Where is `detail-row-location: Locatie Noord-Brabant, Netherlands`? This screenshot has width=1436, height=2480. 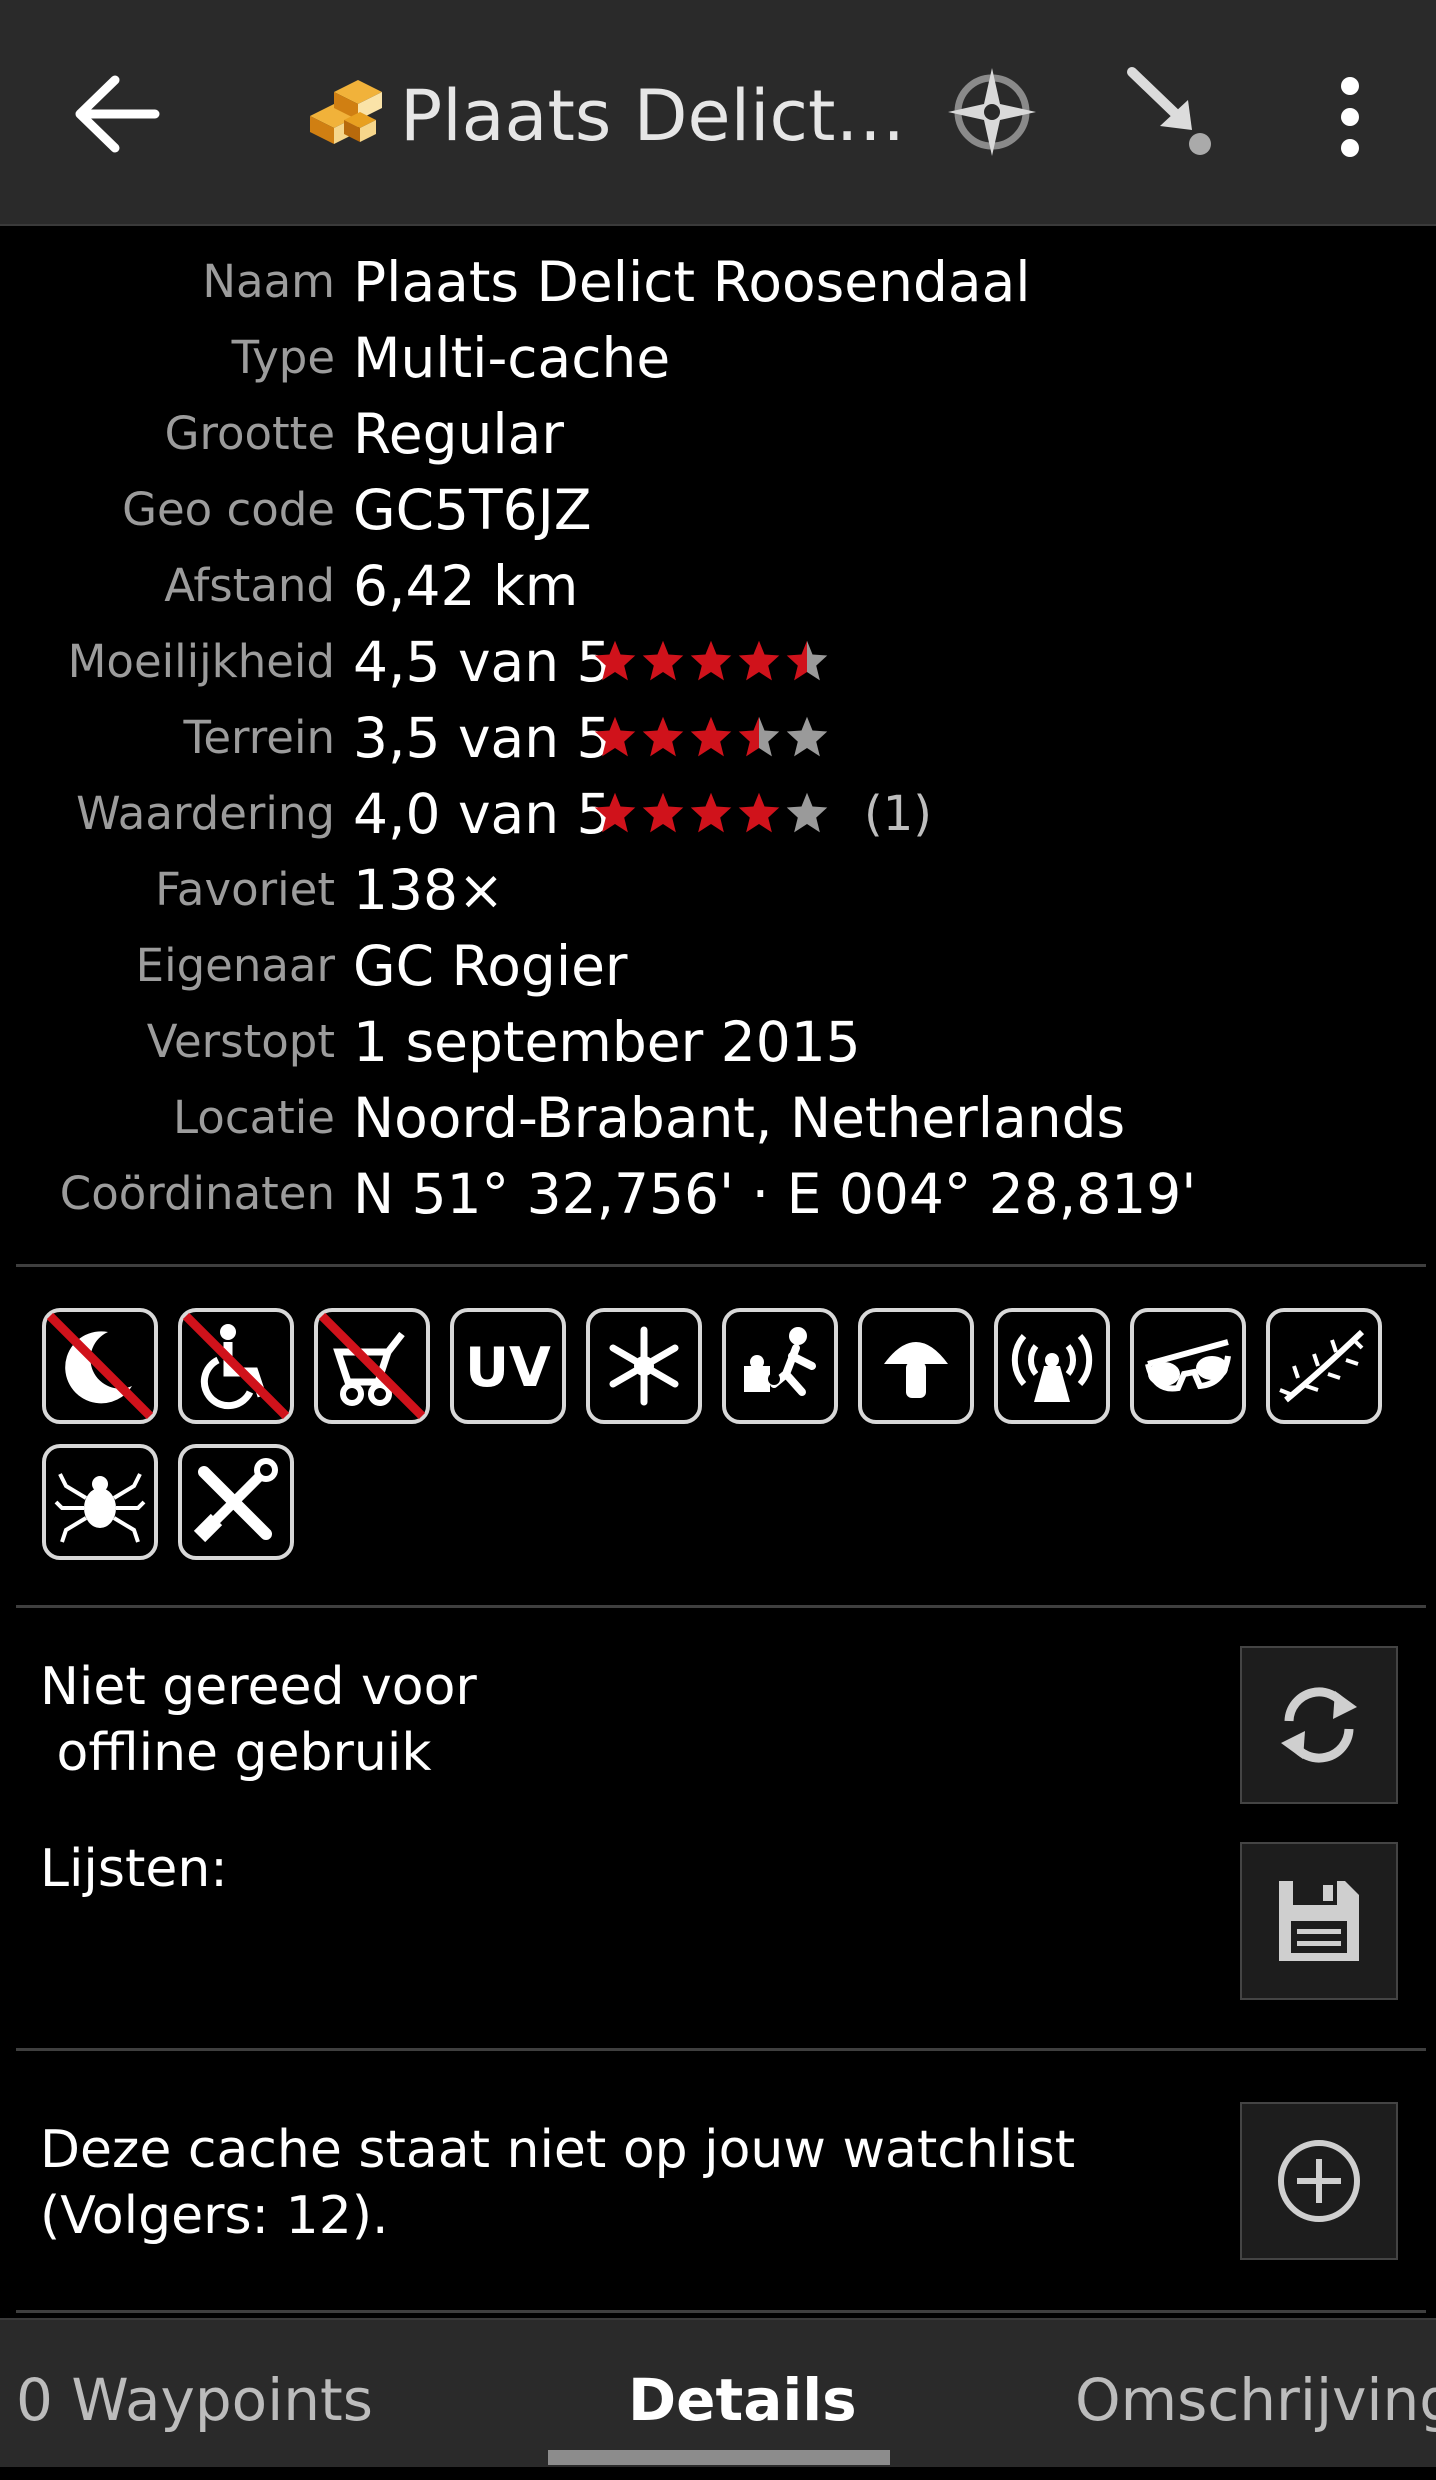
detail-row-location: Locatie Noord-Brabant, Netherlands is located at coordinates (718, 1118).